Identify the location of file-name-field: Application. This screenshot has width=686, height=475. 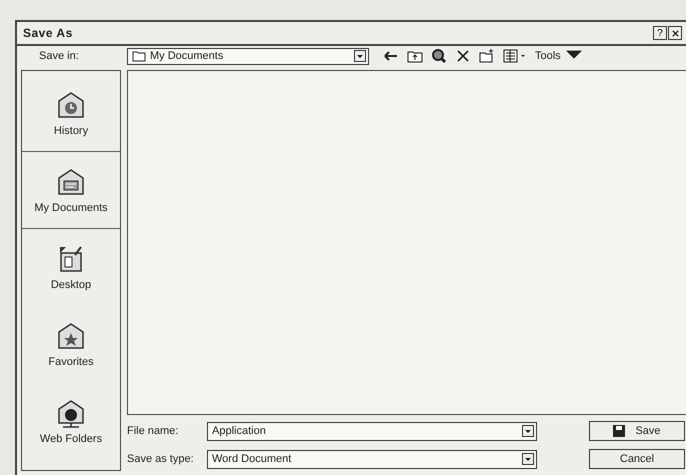
(372, 431).